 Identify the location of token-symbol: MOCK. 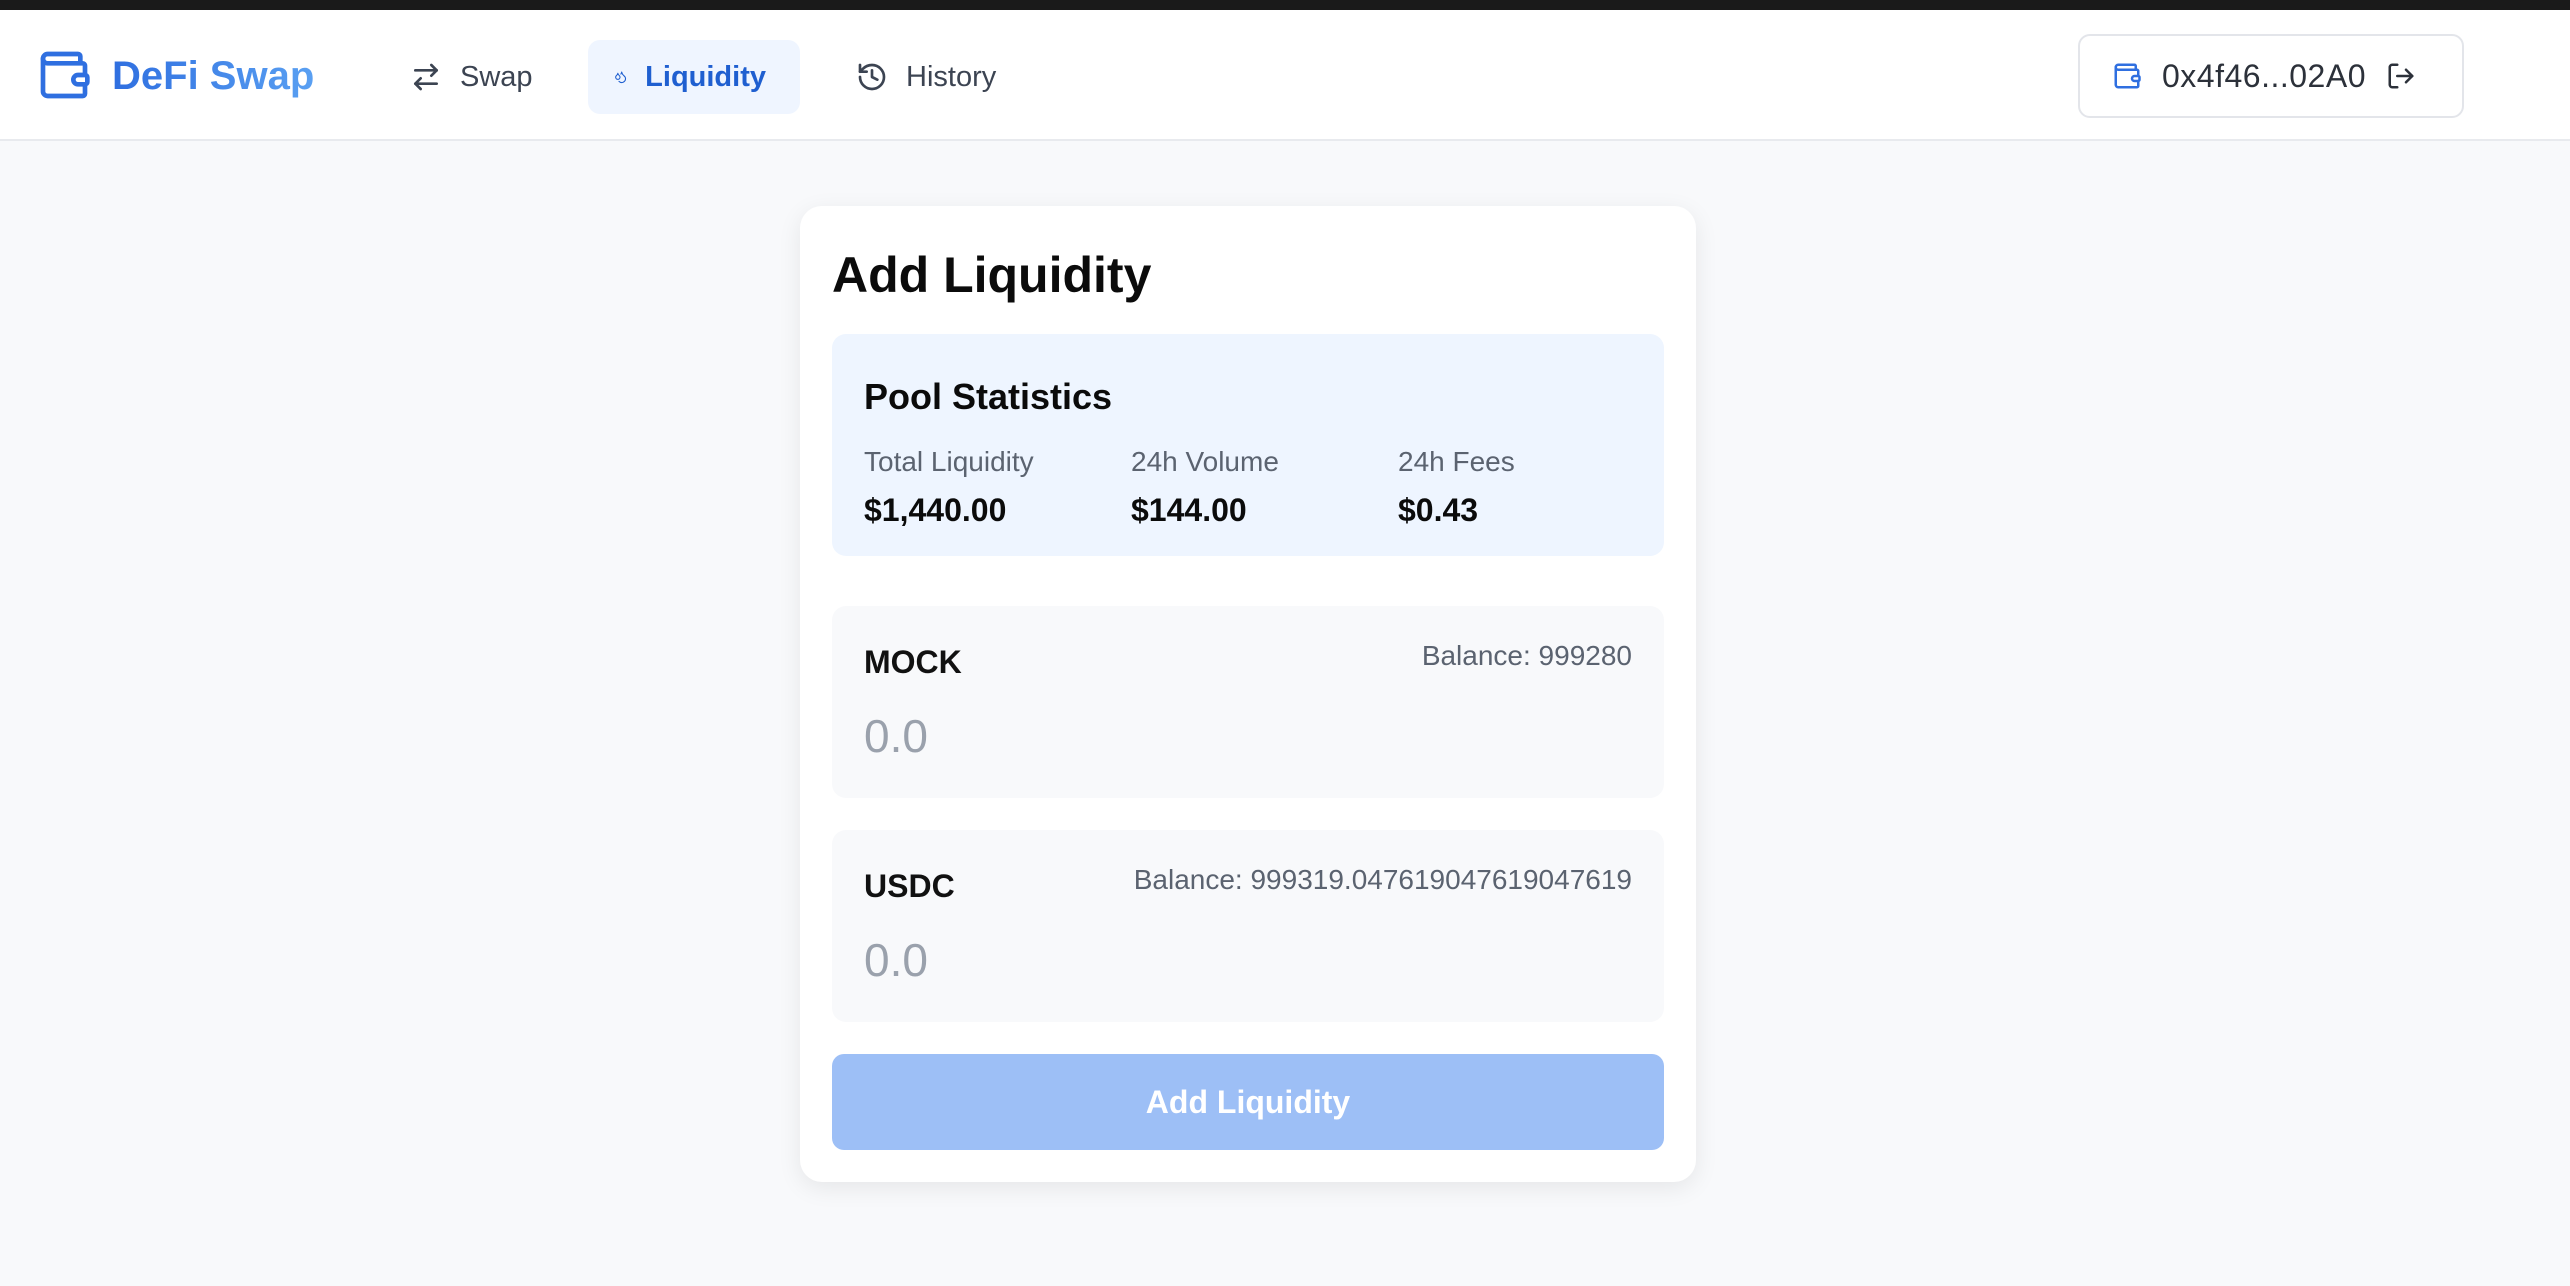
(913, 662).